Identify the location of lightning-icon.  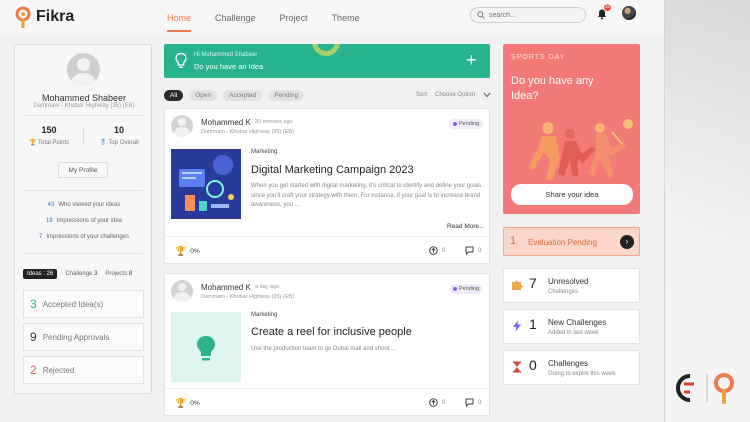
(517, 326).